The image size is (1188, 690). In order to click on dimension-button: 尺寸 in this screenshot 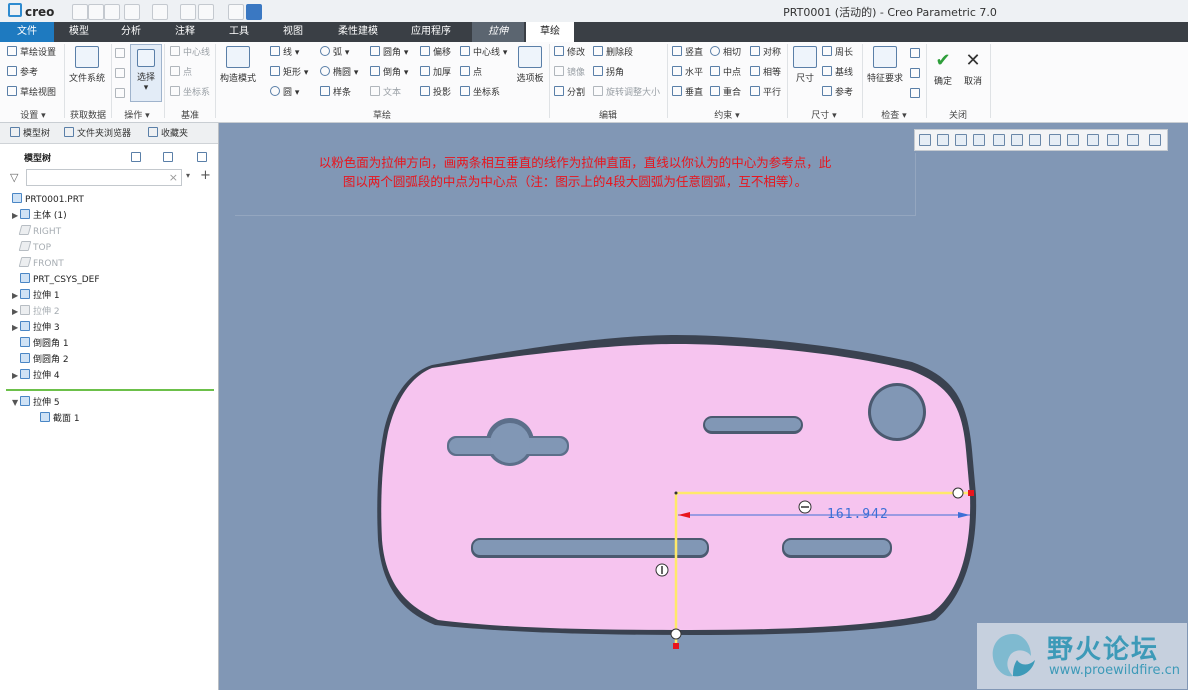, I will do `click(805, 65)`.